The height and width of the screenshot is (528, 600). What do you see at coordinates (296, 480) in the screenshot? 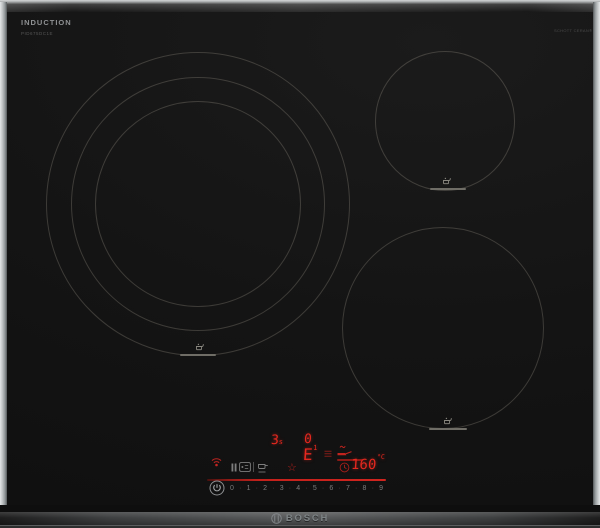
I see `slider-track` at bounding box center [296, 480].